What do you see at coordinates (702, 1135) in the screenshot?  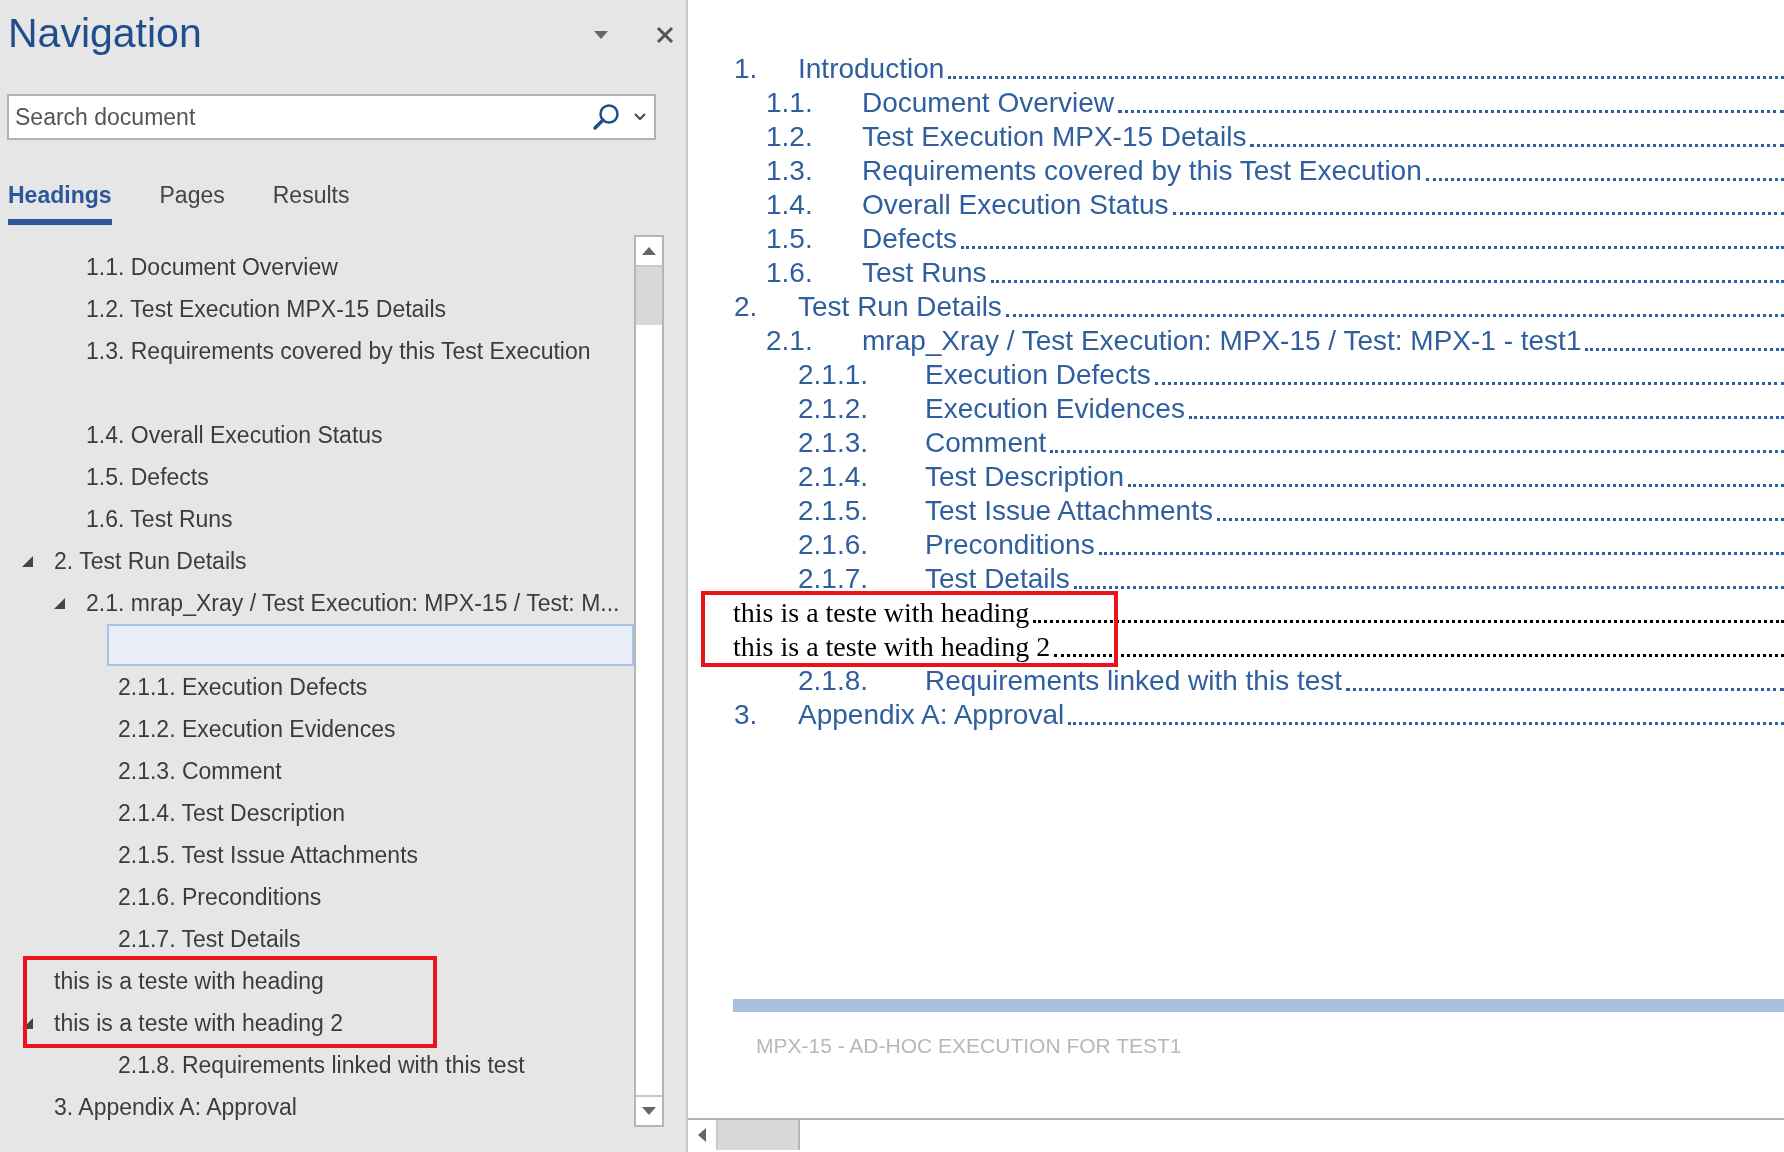 I see `left-arrow-icon` at bounding box center [702, 1135].